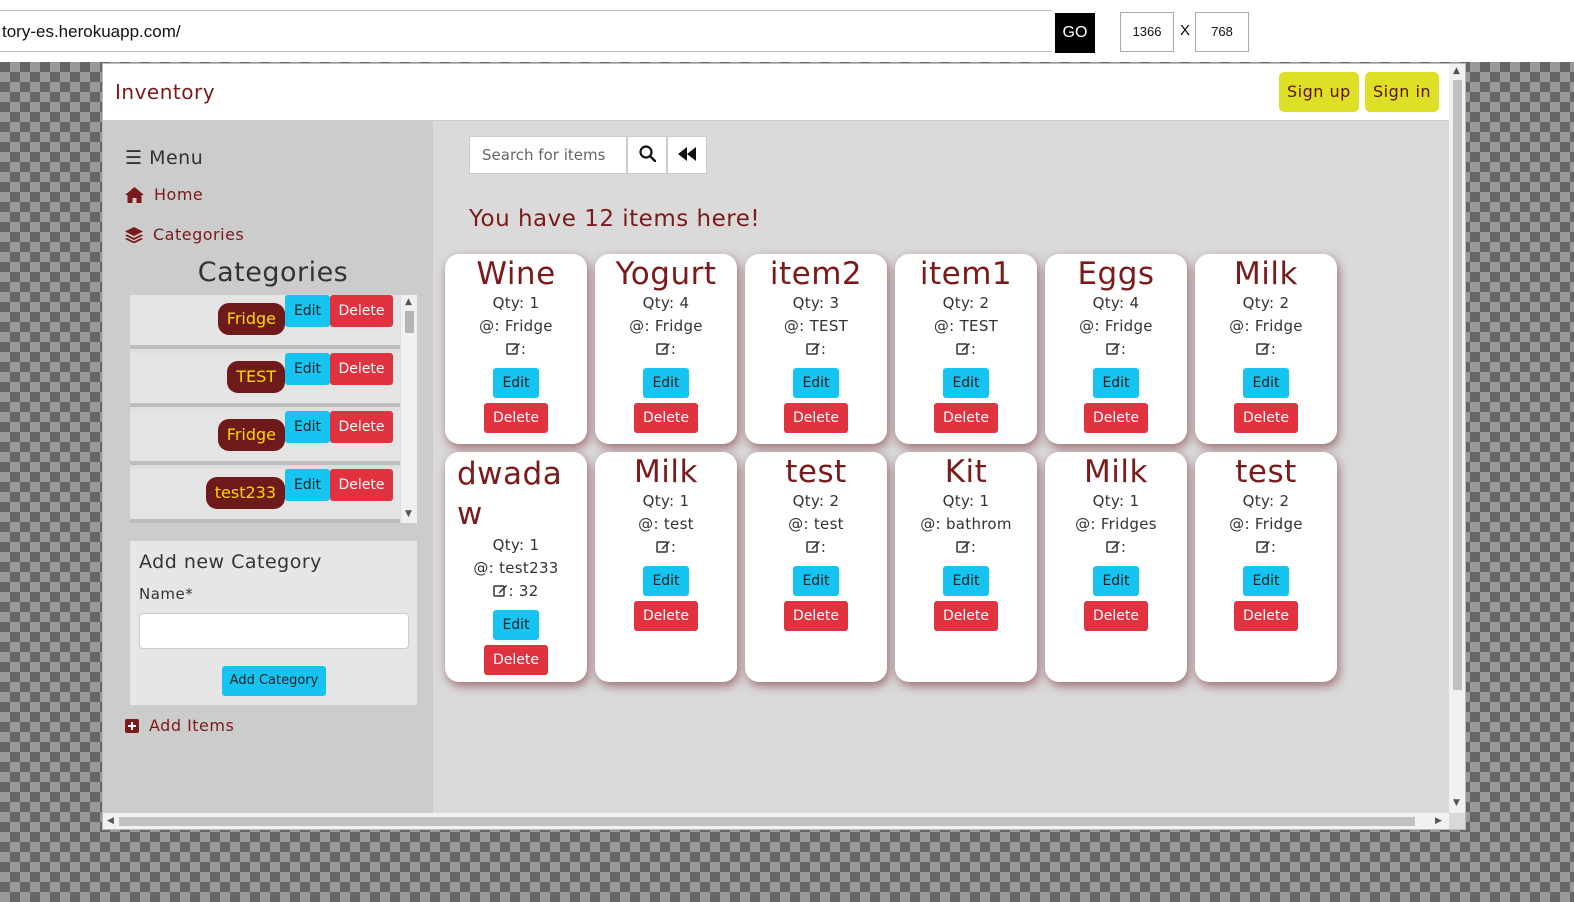  What do you see at coordinates (256, 377) in the screenshot?
I see `category-badge: TEST` at bounding box center [256, 377].